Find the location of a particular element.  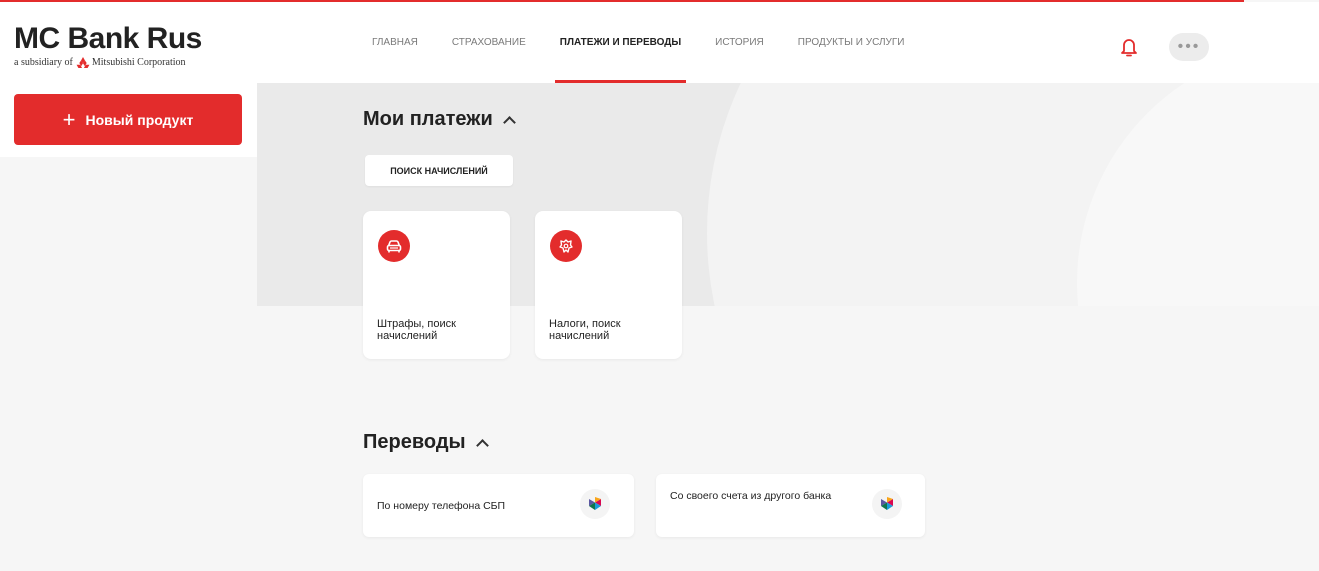

nav-item-insurance: СТРАХОВАНИЕ is located at coordinates (489, 42).